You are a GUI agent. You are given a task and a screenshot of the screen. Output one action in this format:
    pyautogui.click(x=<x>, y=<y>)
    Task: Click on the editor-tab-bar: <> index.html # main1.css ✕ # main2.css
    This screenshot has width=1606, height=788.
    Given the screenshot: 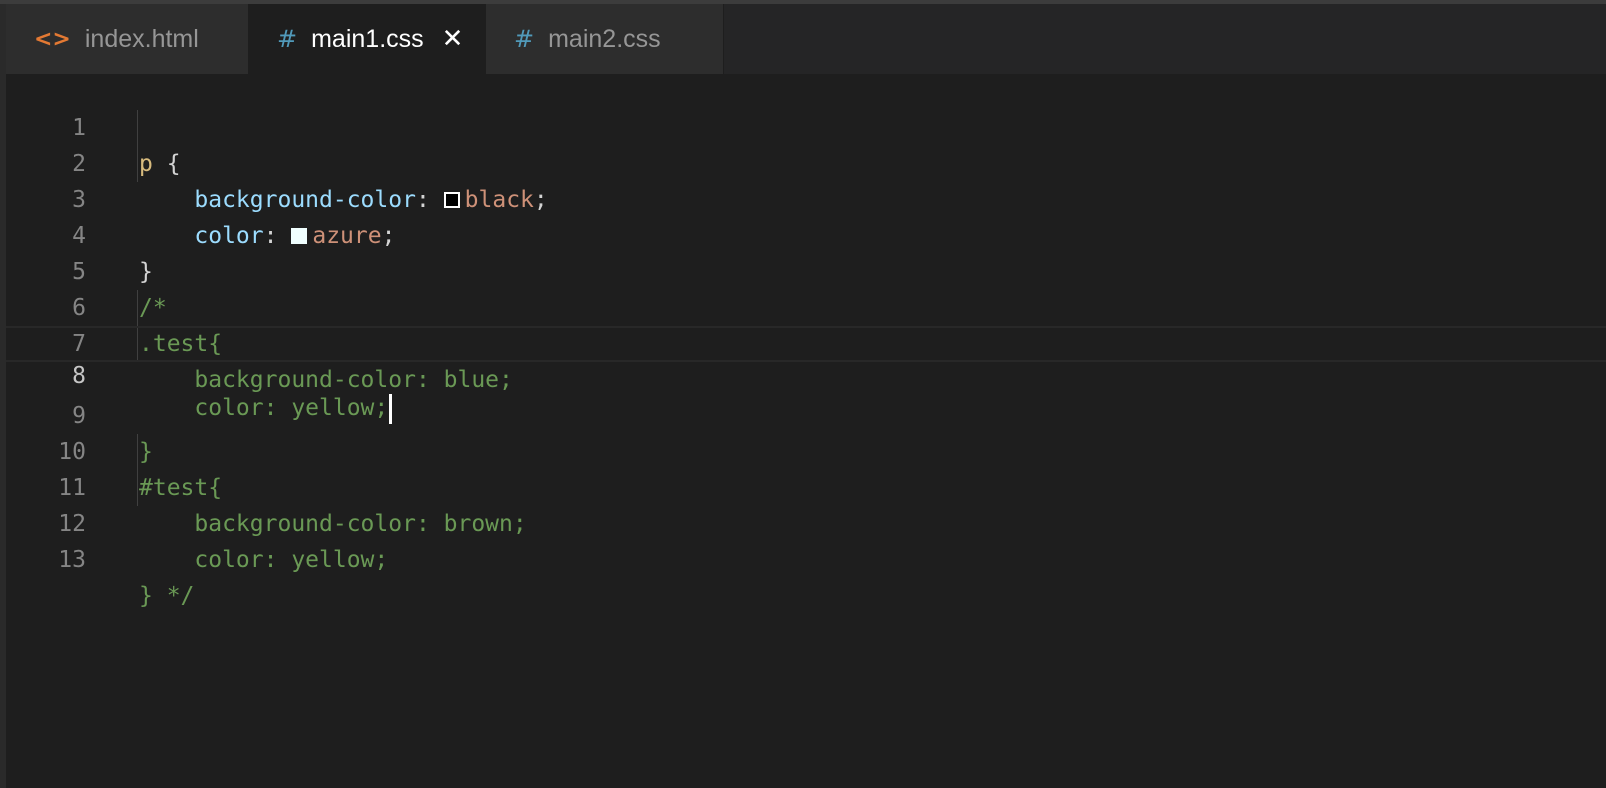 What is the action you would take?
    pyautogui.click(x=806, y=39)
    